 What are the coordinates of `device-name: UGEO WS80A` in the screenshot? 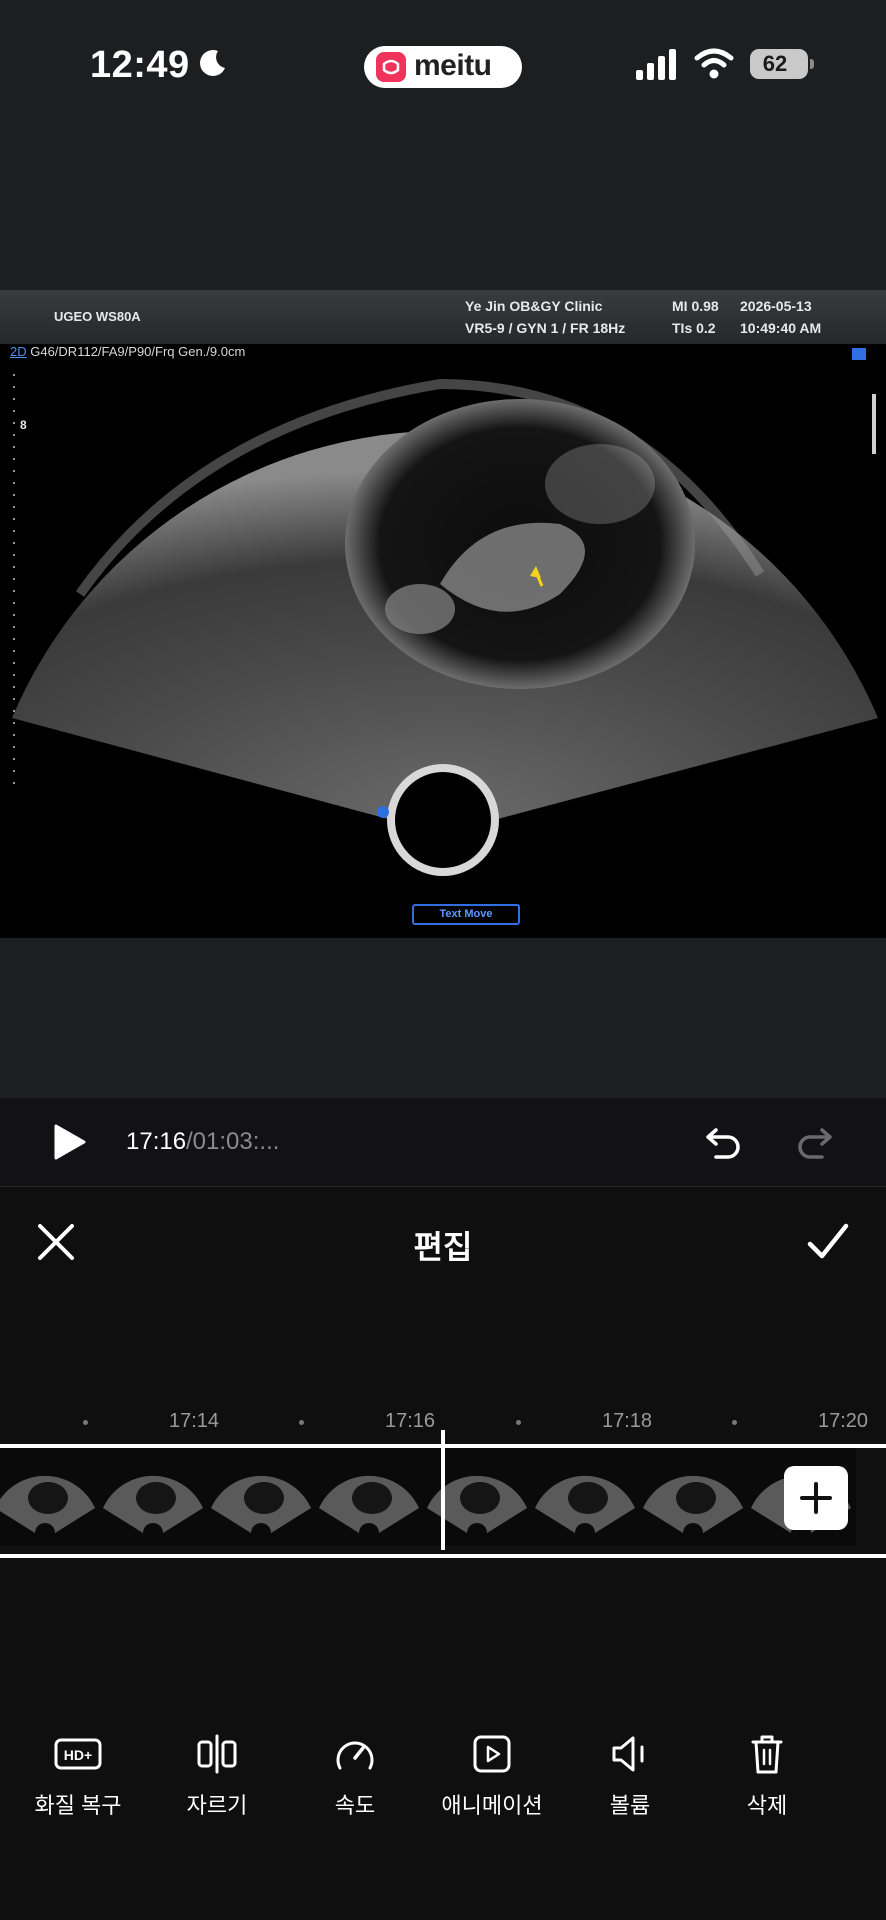 It's located at (97, 316).